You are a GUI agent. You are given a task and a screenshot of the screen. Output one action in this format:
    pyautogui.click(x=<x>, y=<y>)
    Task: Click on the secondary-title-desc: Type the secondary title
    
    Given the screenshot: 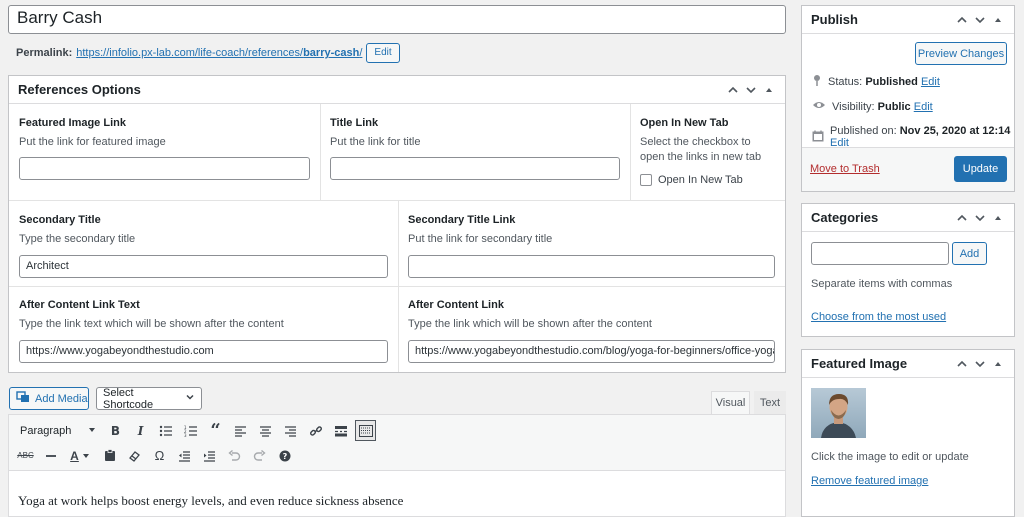 What is the action you would take?
    pyautogui.click(x=77, y=239)
    